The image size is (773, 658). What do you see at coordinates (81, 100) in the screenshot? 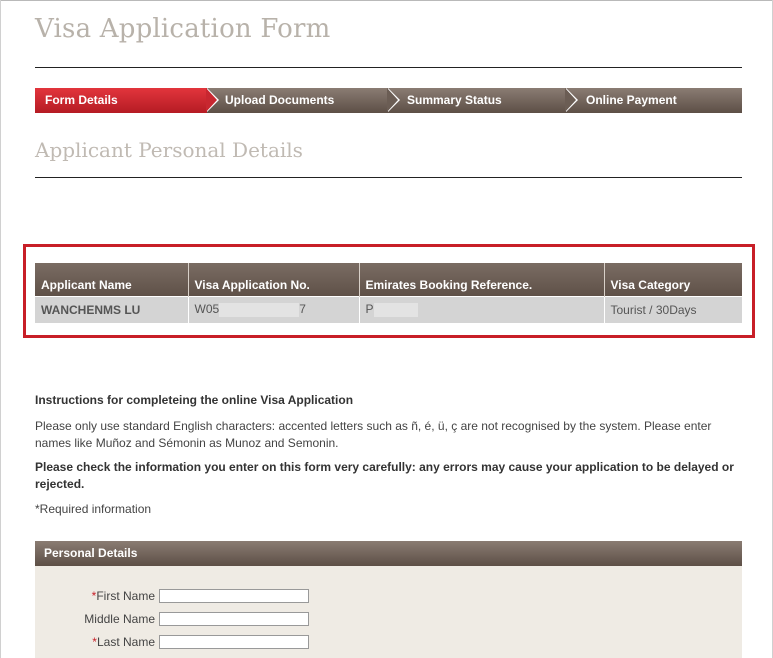
I see `step-label: Form Details` at bounding box center [81, 100].